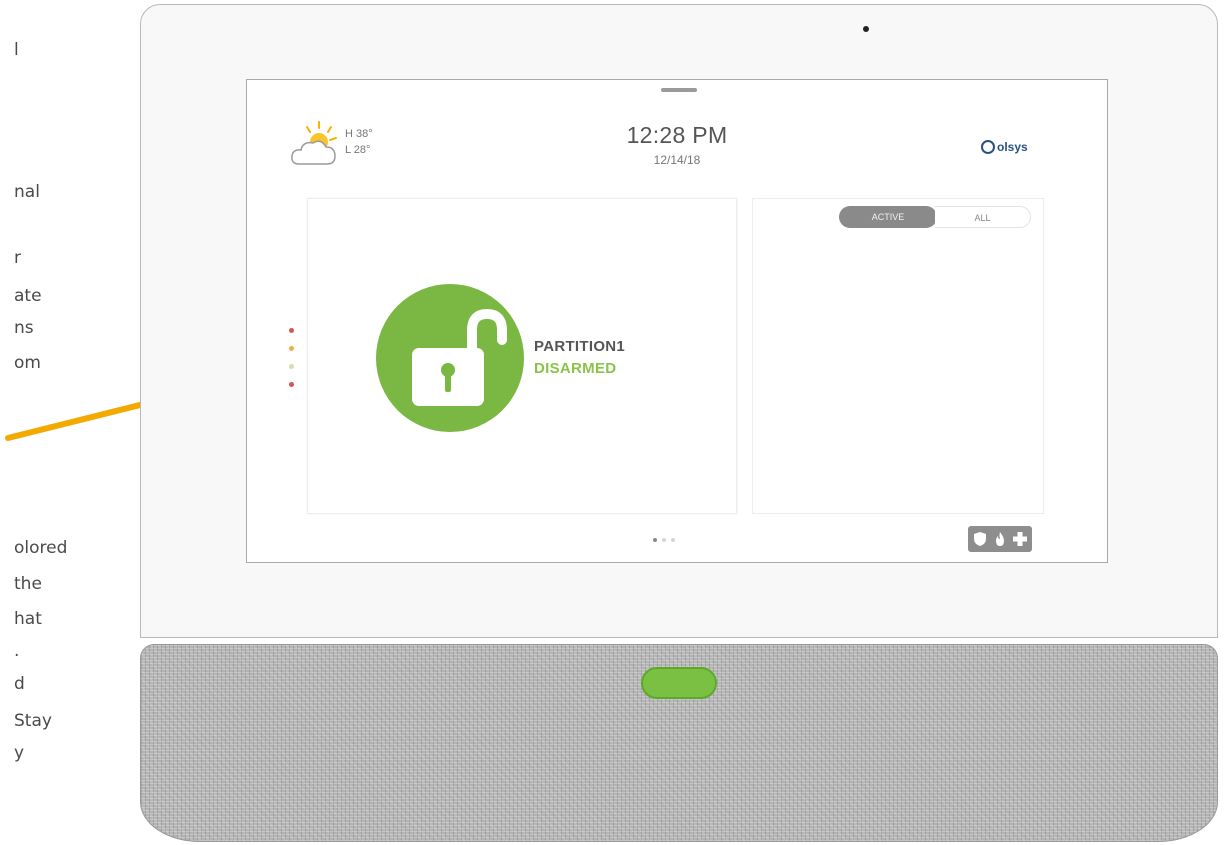 The width and height of the screenshot is (1225, 845). Describe the element at coordinates (866, 29) in the screenshot. I see `camera-lens` at that location.